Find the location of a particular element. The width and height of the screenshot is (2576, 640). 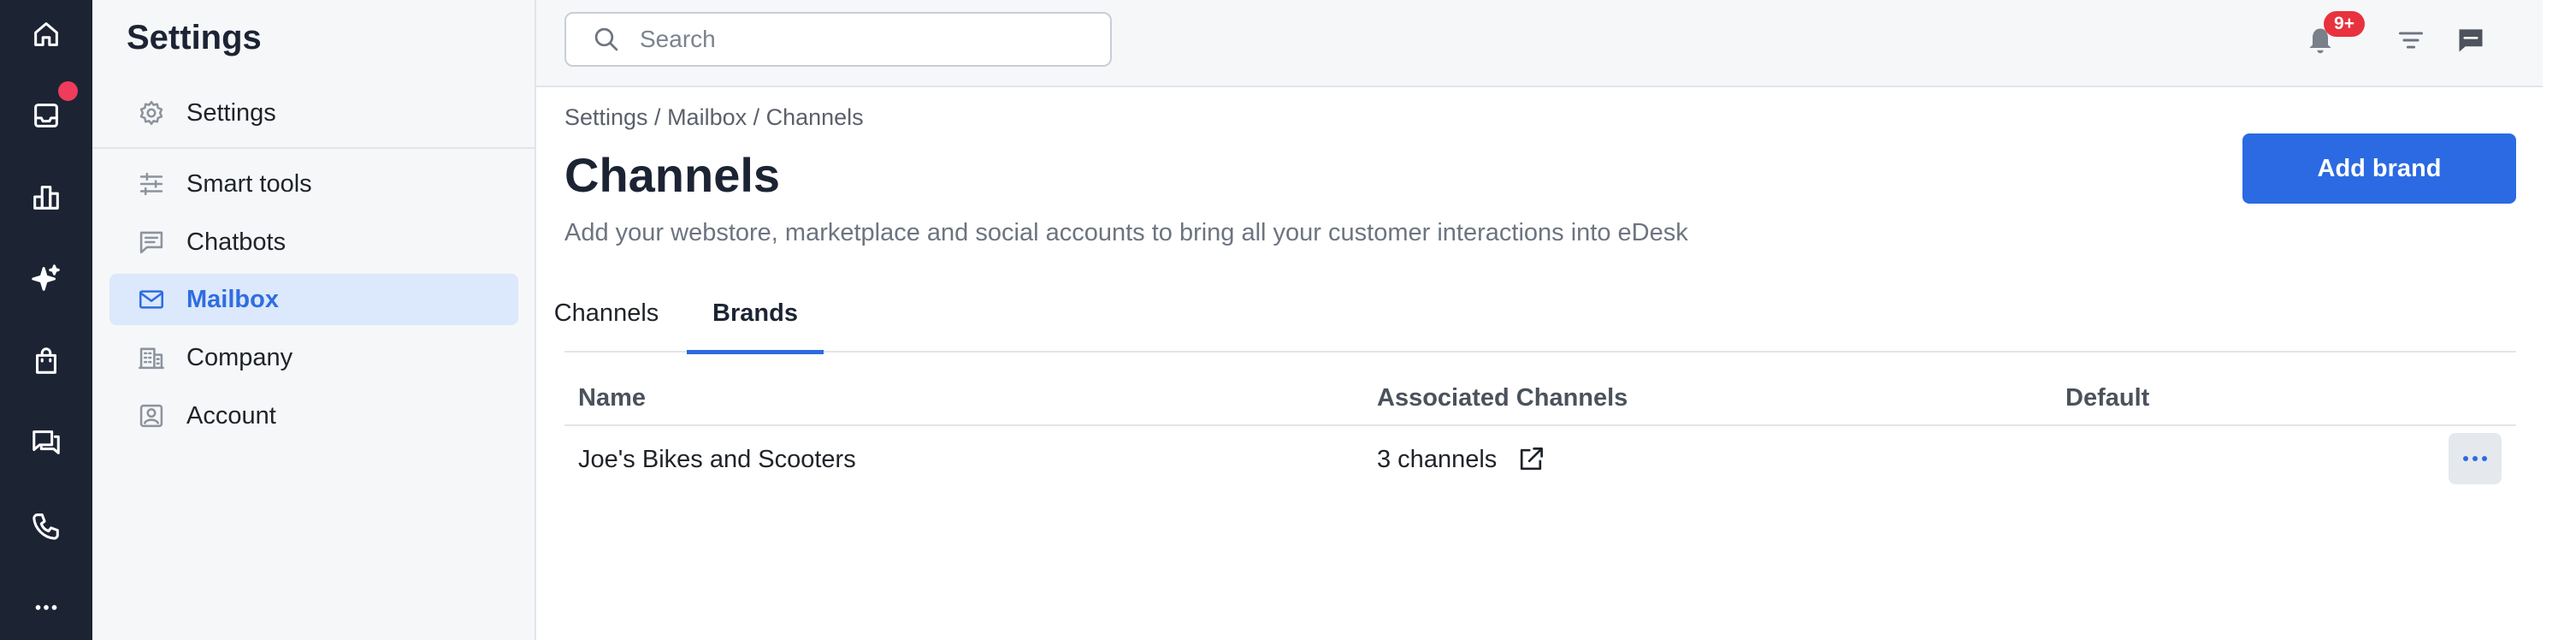

sidebar-item-label: Settings is located at coordinates (231, 112).